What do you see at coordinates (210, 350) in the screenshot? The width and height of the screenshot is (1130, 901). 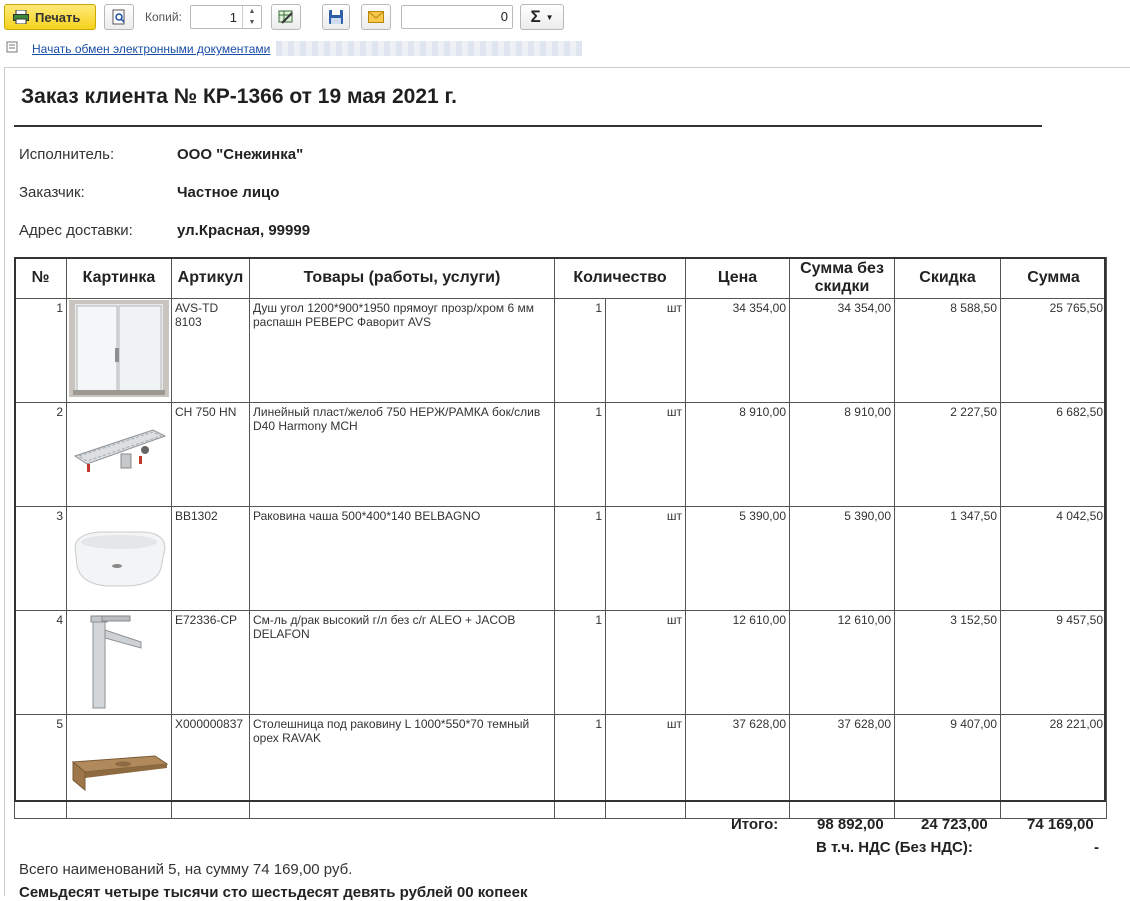 I see `sku: AVS-TD 8103` at bounding box center [210, 350].